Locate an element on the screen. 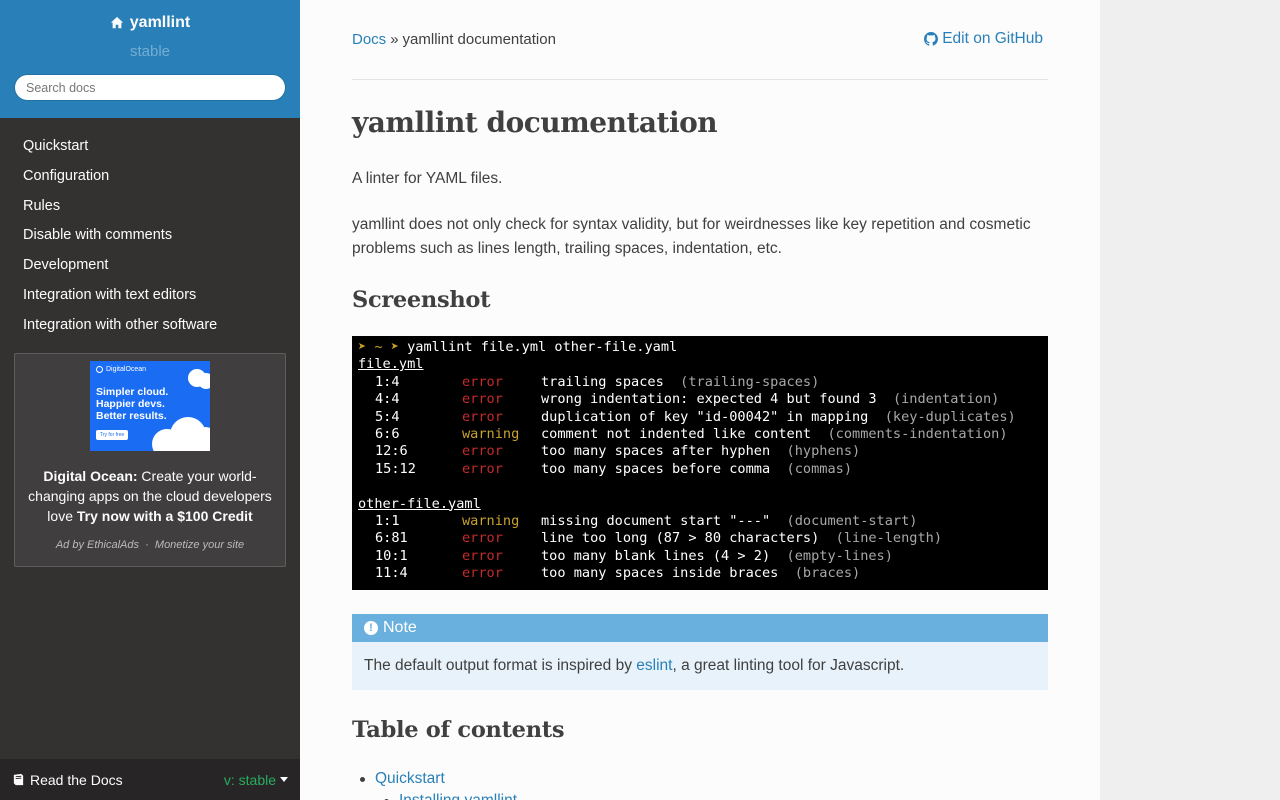 This screenshot has width=1280, height=800. terminal-command: yamllint file.yml other-file.yaml is located at coordinates (538, 347).